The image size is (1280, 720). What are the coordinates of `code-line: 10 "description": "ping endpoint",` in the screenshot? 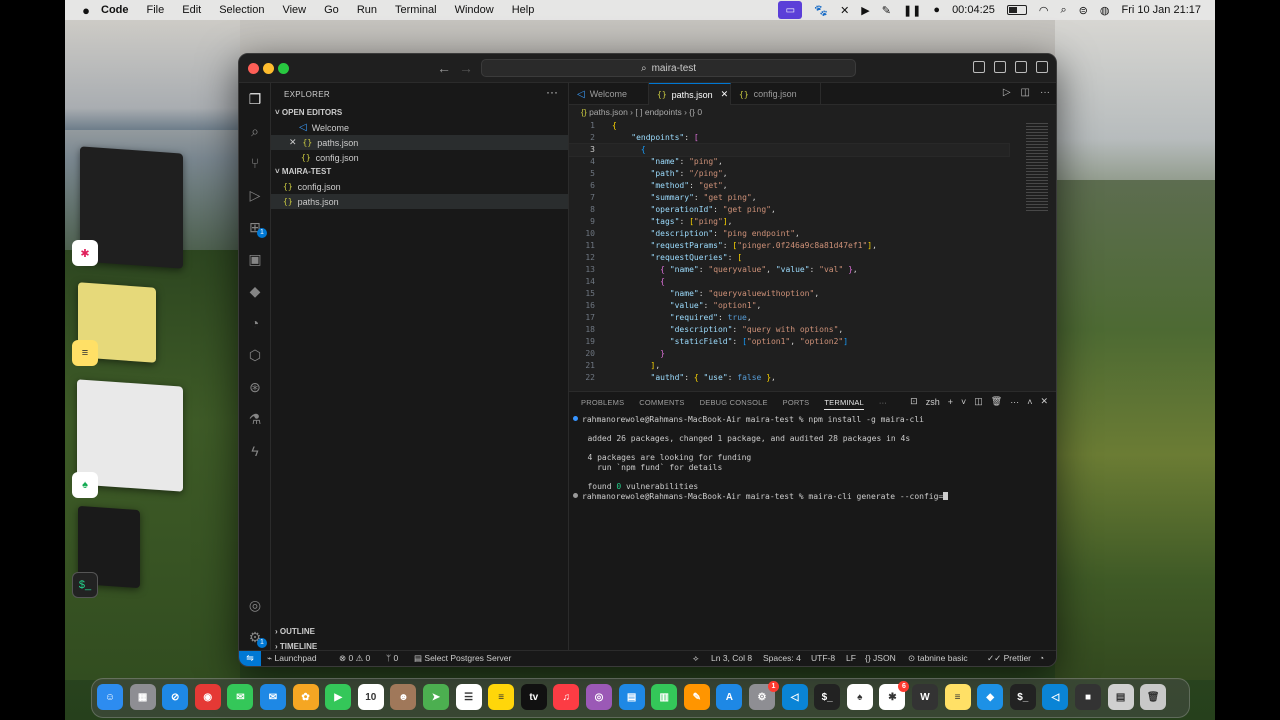 It's located at (789, 234).